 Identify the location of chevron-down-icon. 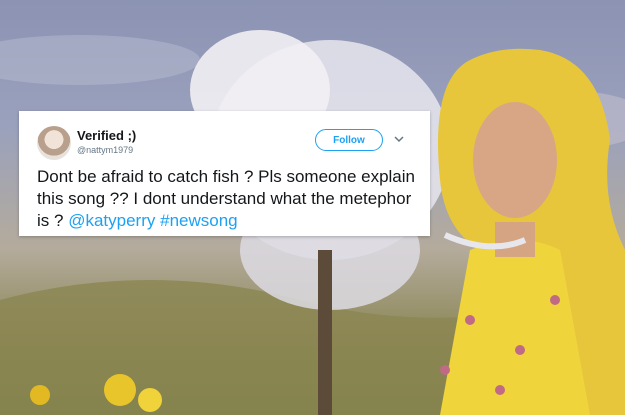
(399, 139).